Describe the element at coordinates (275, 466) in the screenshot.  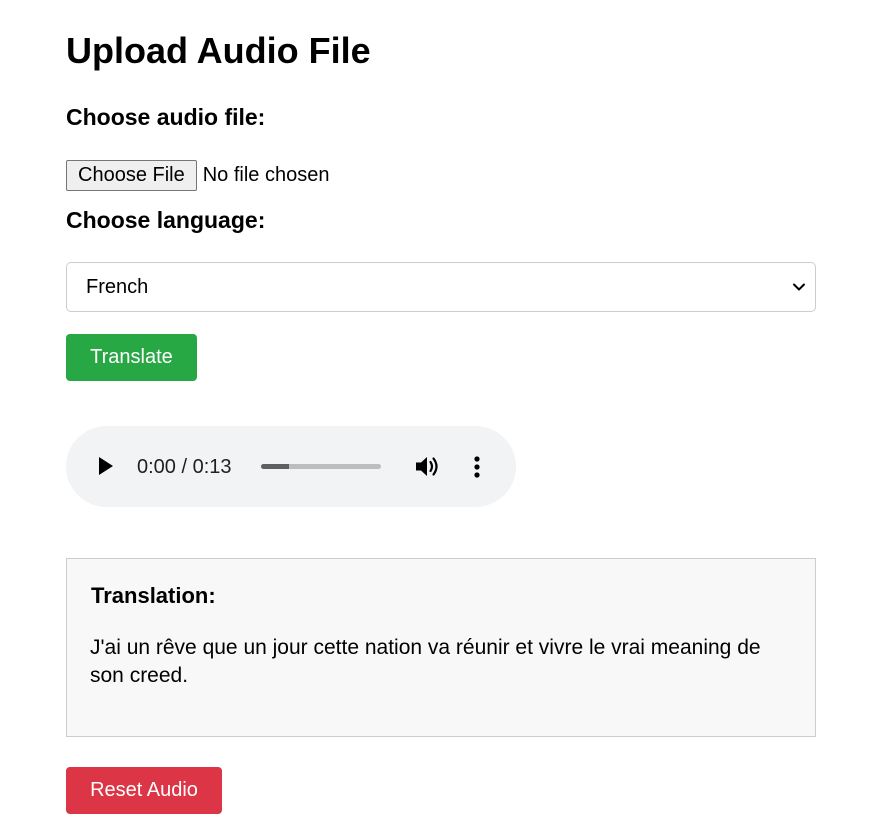
I see `audio-seek-progress` at that location.